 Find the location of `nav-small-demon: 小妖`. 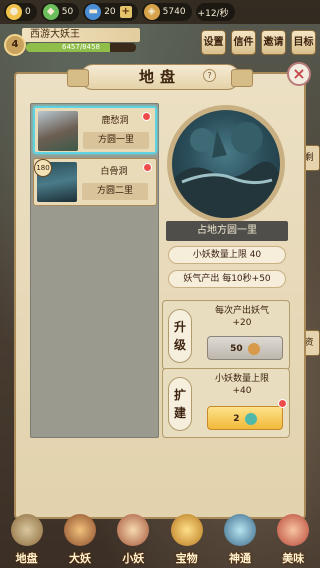

nav-small-demon: 小妖 is located at coordinates (133, 539).